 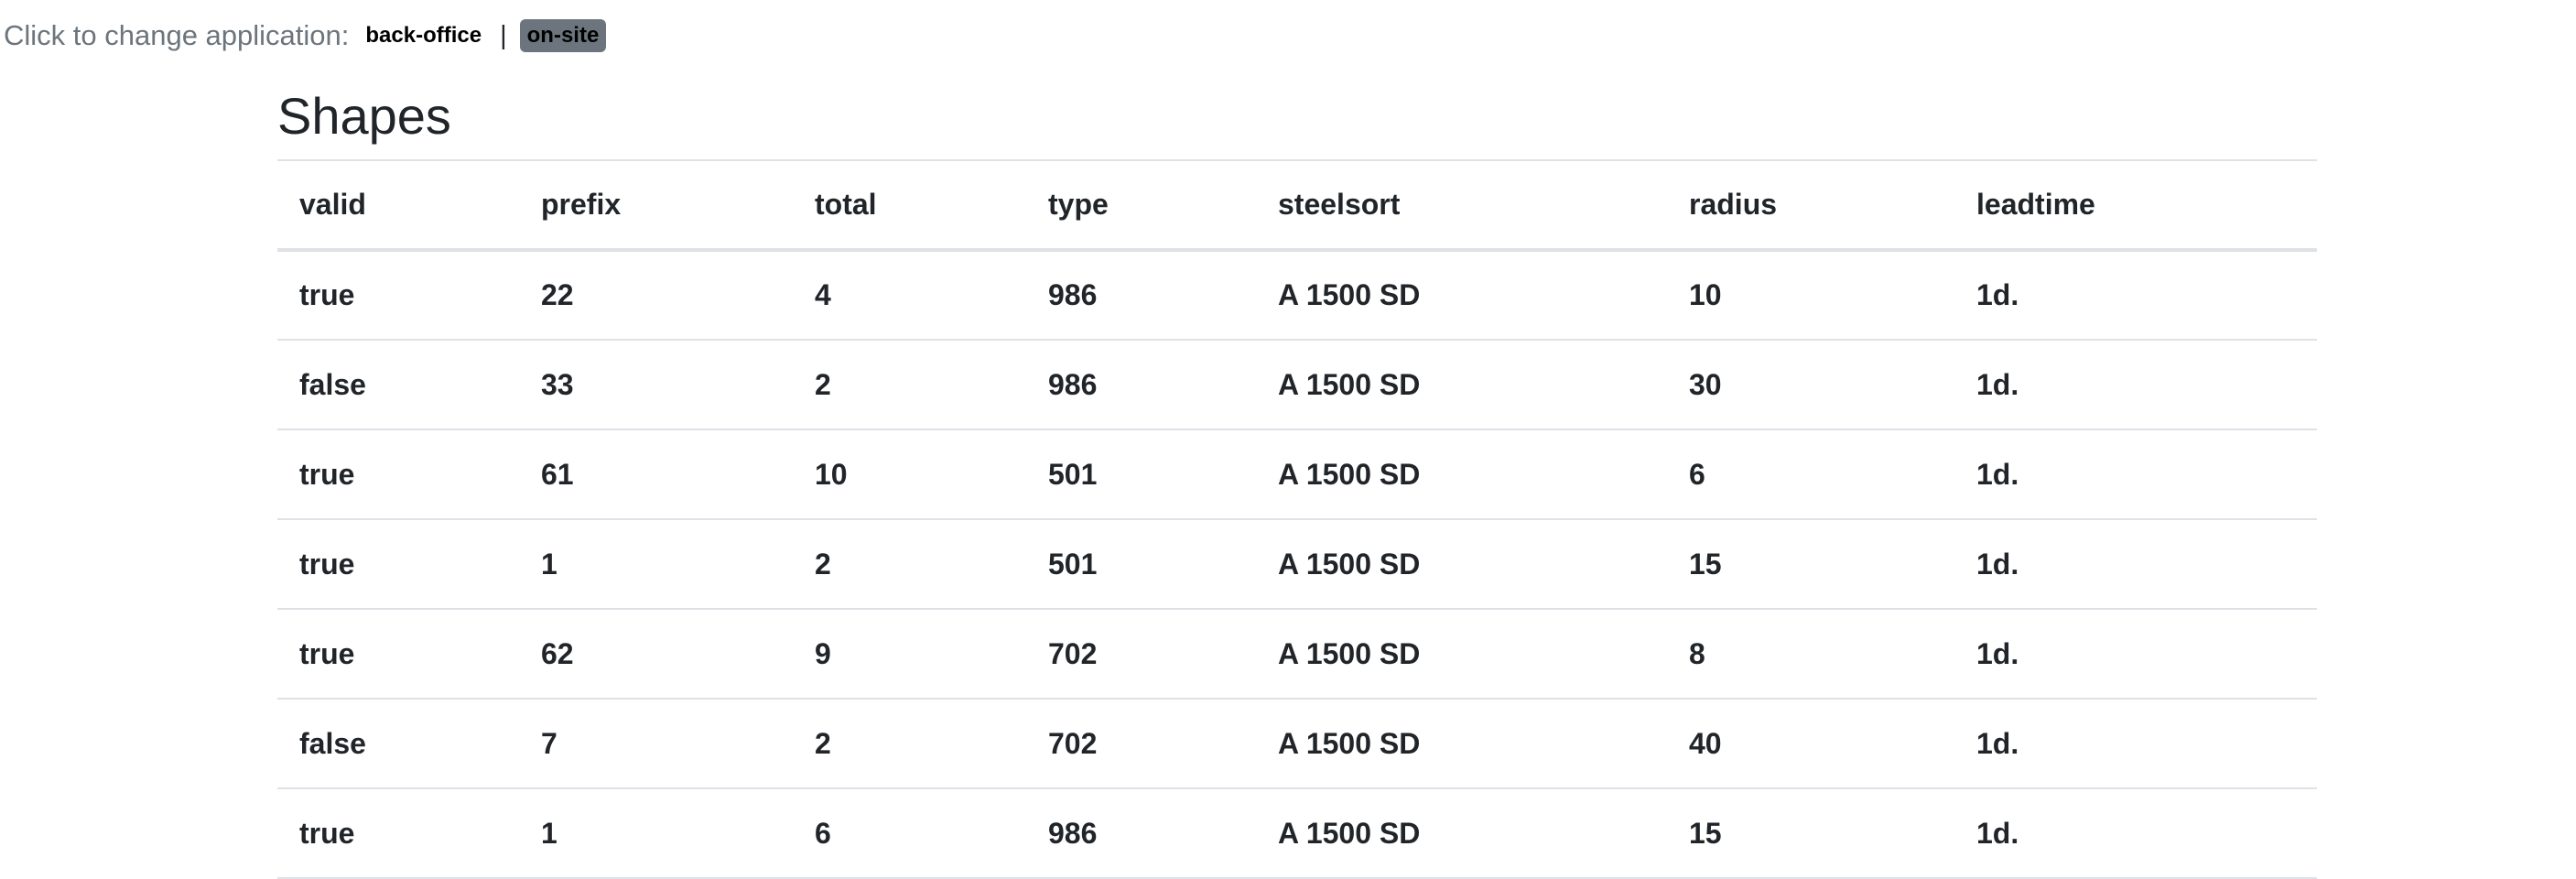 I want to click on table-row: false 33 2 986 A 1500 SD 30 1d., so click(x=1297, y=385).